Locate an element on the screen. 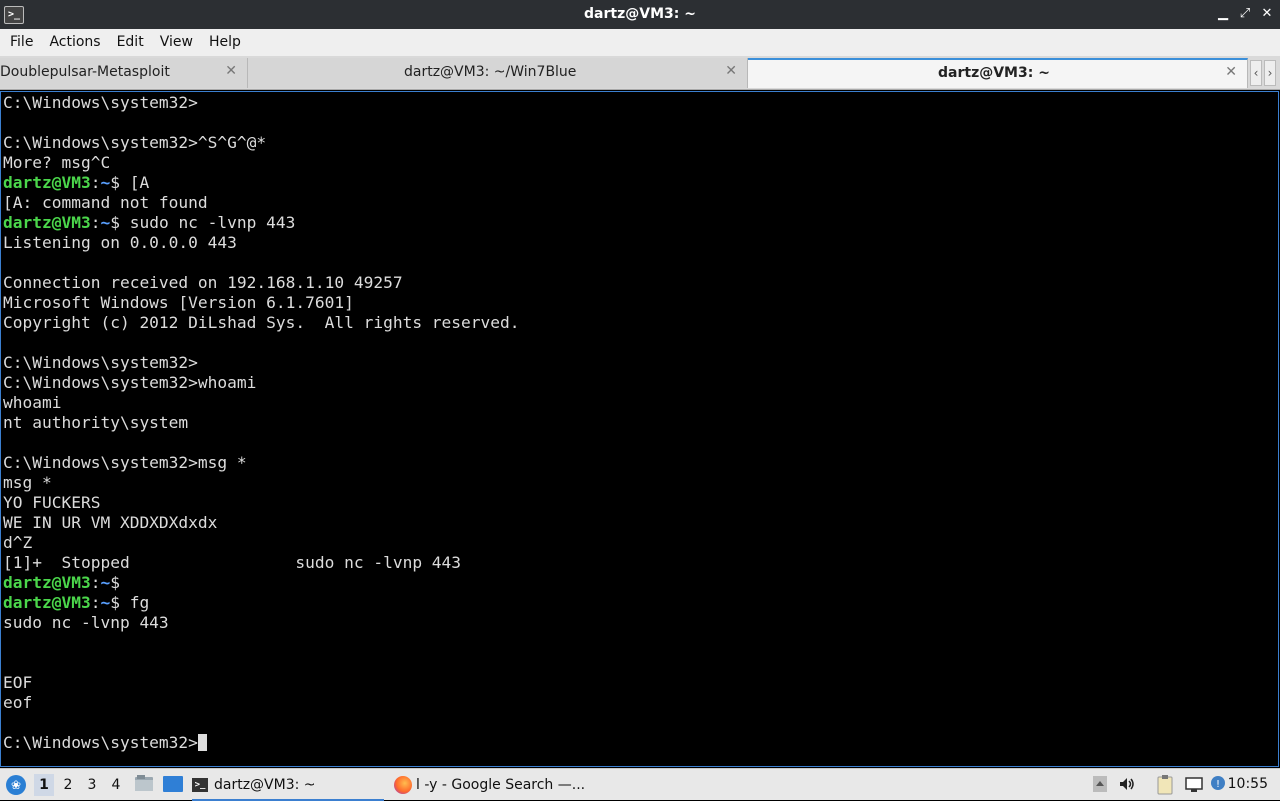  terminal-line: [A: command not found is located at coordinates (261, 203).